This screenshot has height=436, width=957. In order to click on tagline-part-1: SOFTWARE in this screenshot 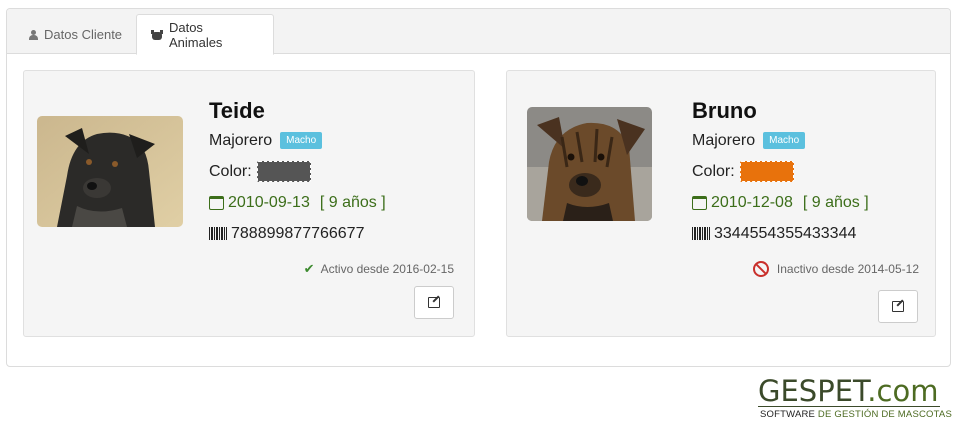, I will do `click(789, 414)`.